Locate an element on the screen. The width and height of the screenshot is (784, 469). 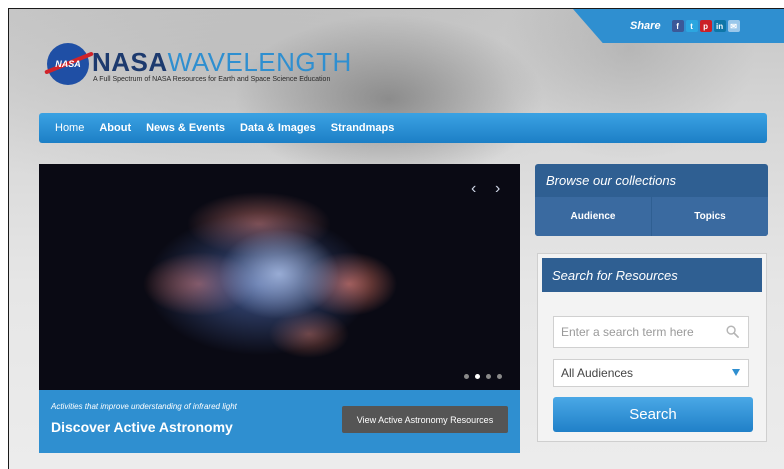
facebook-icon: f is located at coordinates (677, 26).